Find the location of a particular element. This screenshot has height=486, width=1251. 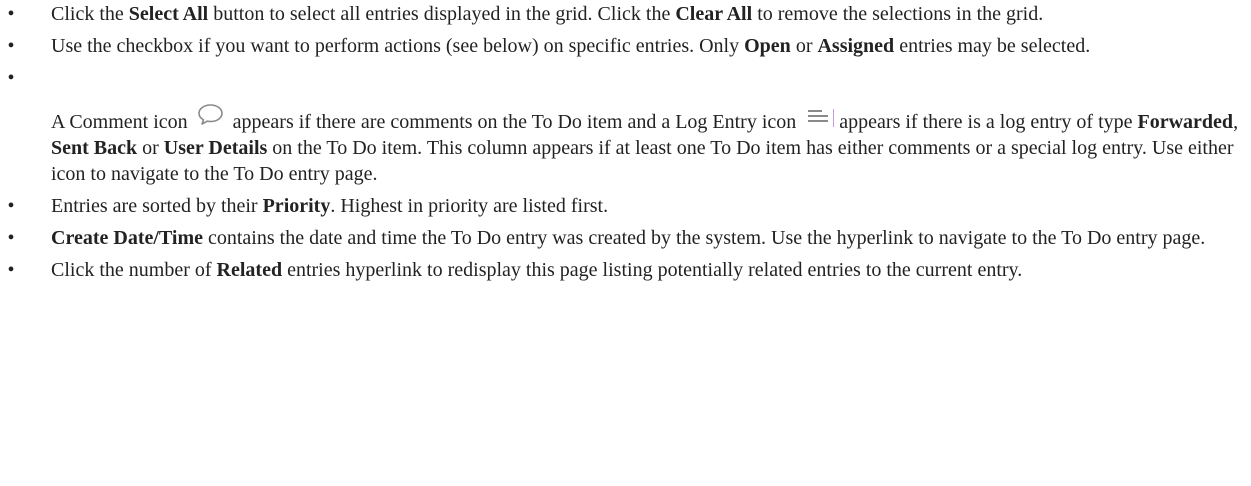

create-date-term: Create Date/Time is located at coordinates (127, 238).